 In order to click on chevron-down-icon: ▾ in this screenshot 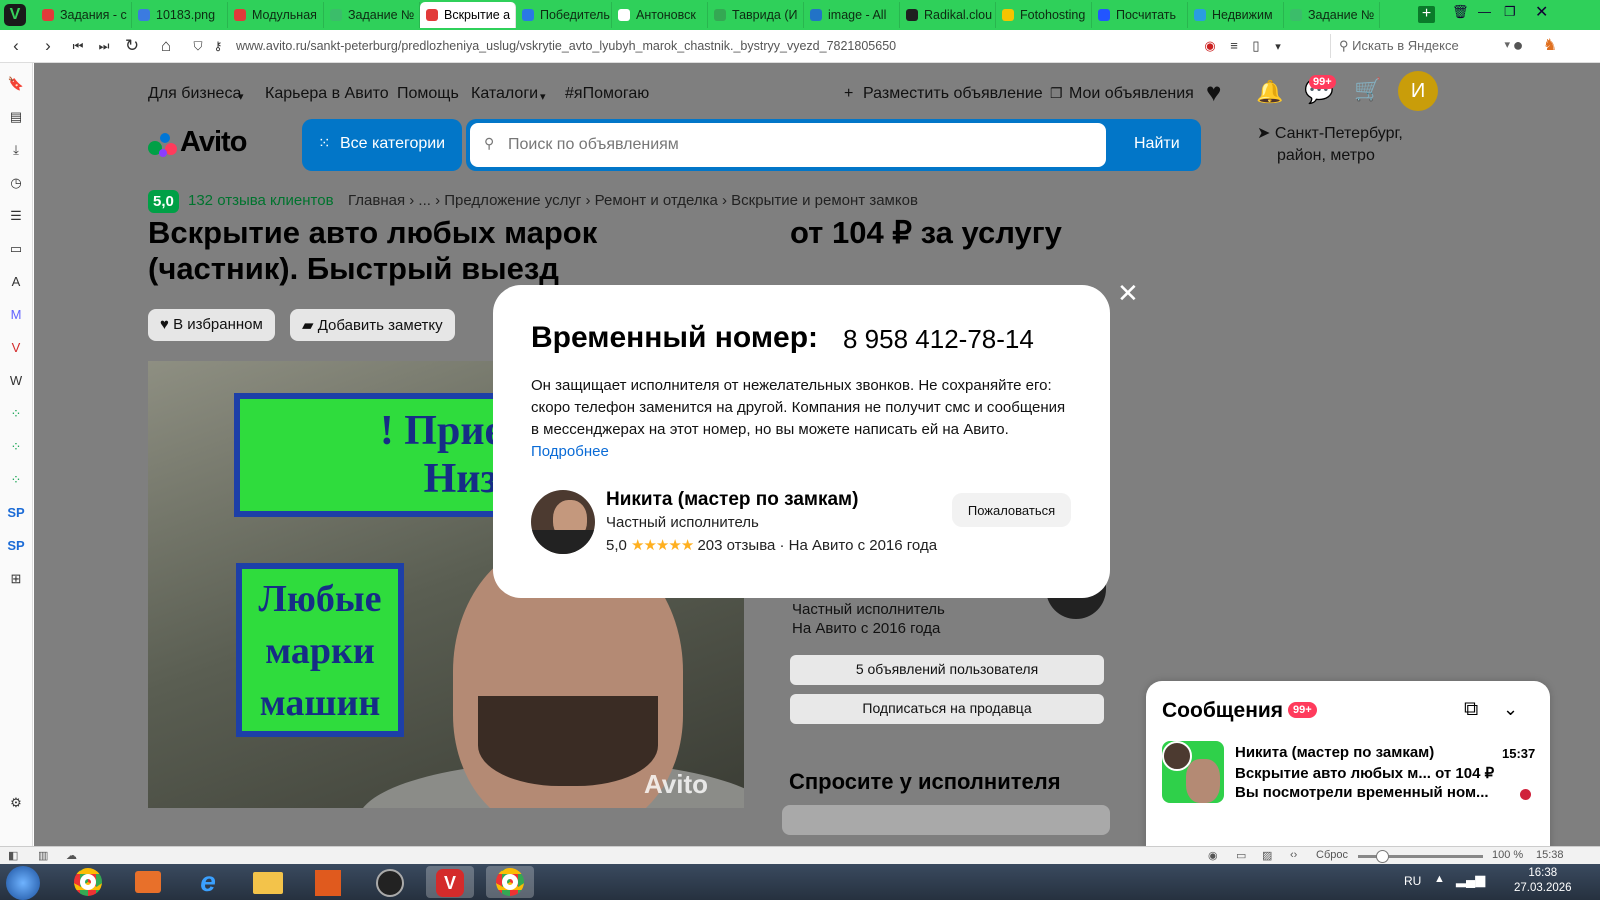, I will do `click(1278, 46)`.